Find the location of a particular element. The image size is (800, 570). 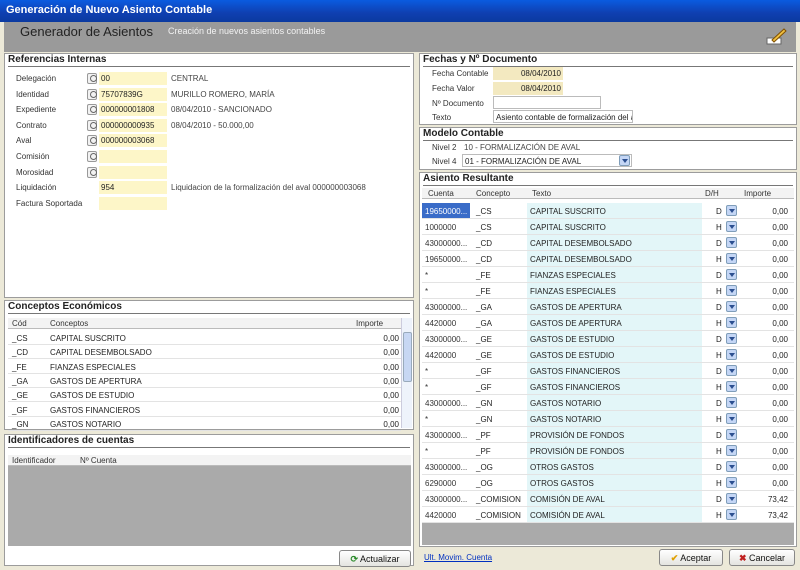

asiento-texto: PROVISIÓN DE FONDOS is located at coordinates (577, 435).